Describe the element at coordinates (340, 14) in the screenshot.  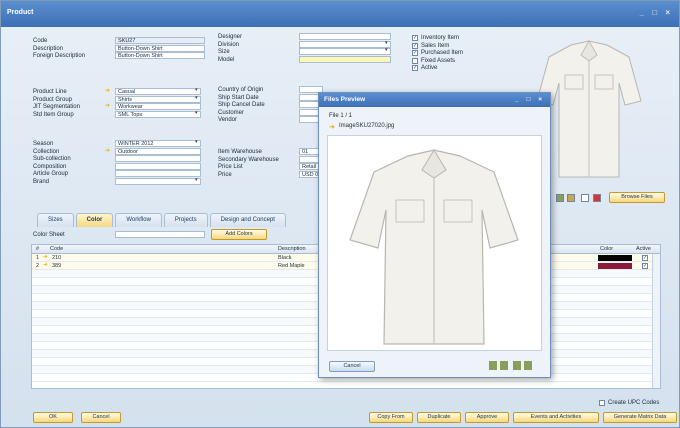
I see `title-bar: Product _ □ ×` at that location.